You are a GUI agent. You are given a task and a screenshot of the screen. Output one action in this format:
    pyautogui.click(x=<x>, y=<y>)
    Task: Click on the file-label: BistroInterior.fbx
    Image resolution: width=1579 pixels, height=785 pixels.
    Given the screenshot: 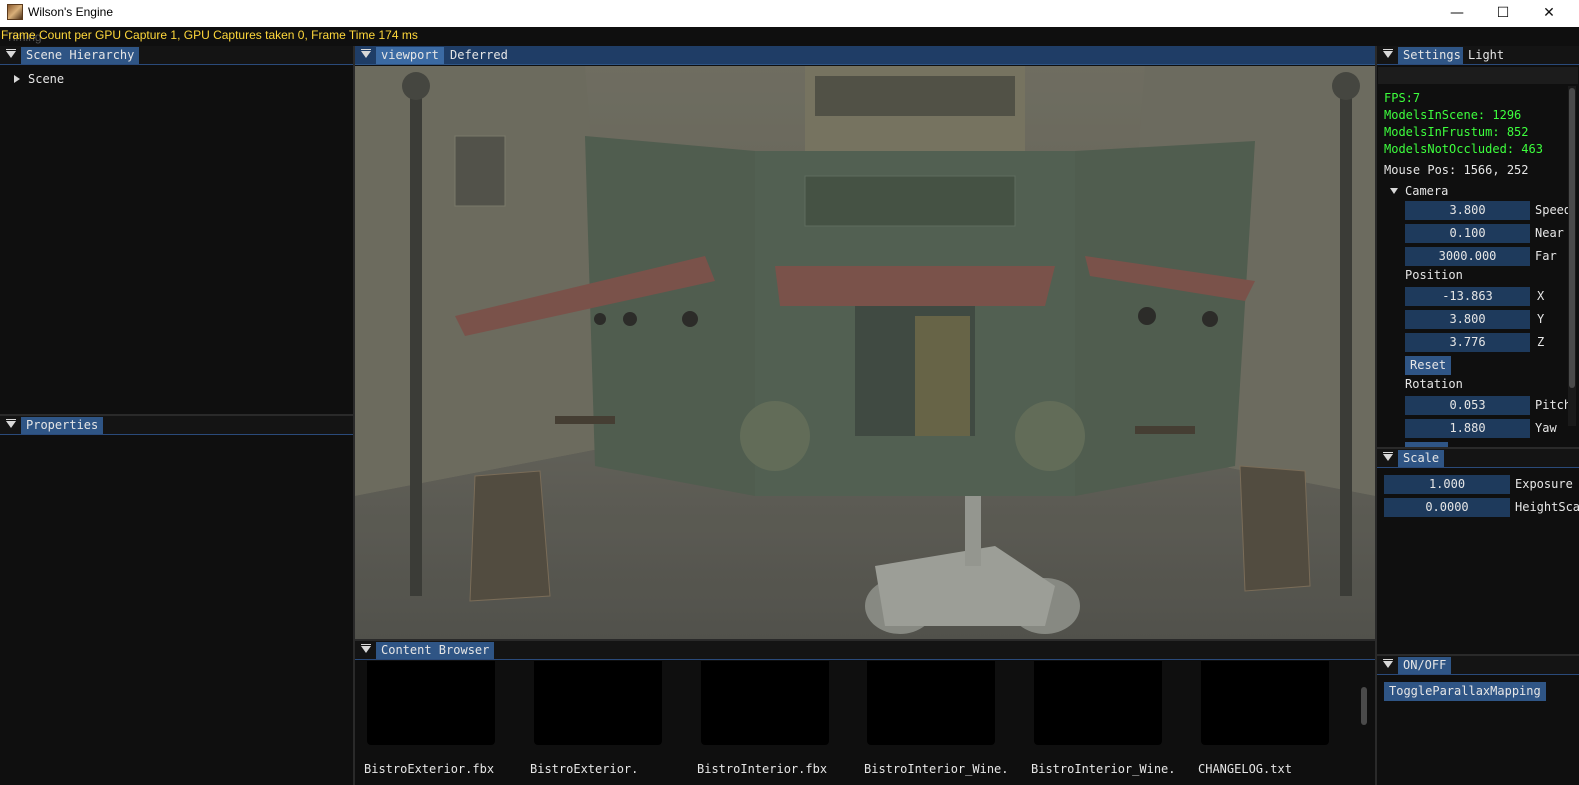 What is the action you would take?
    pyautogui.click(x=762, y=769)
    